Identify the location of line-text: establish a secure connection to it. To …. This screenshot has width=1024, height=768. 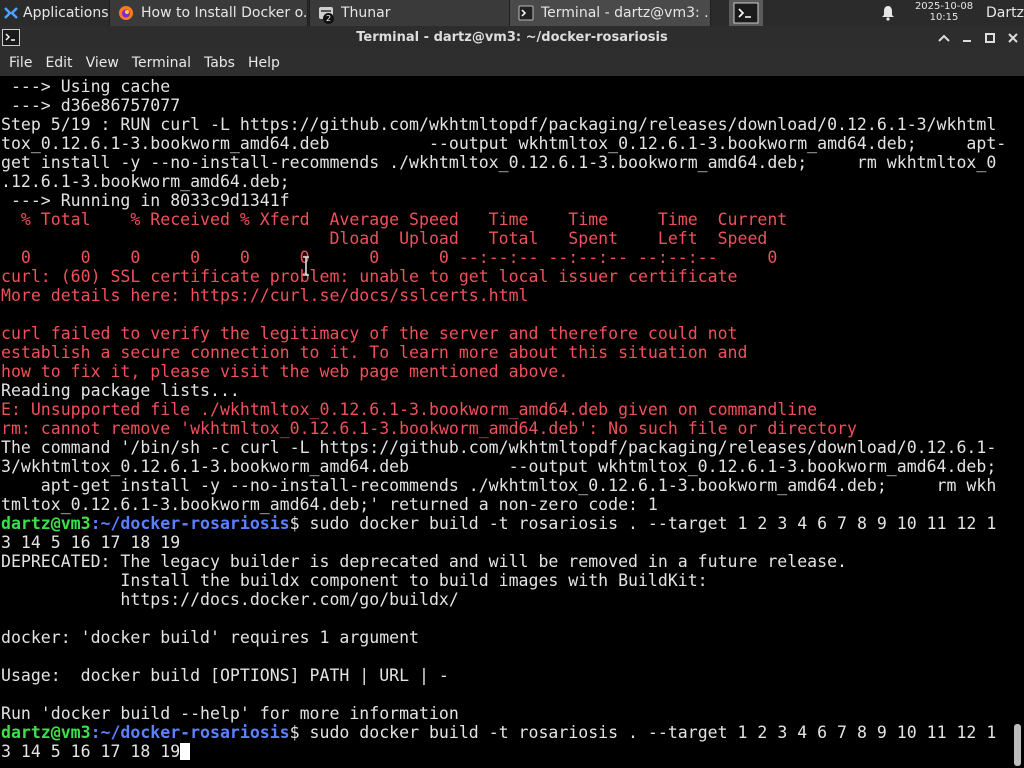
(374, 352).